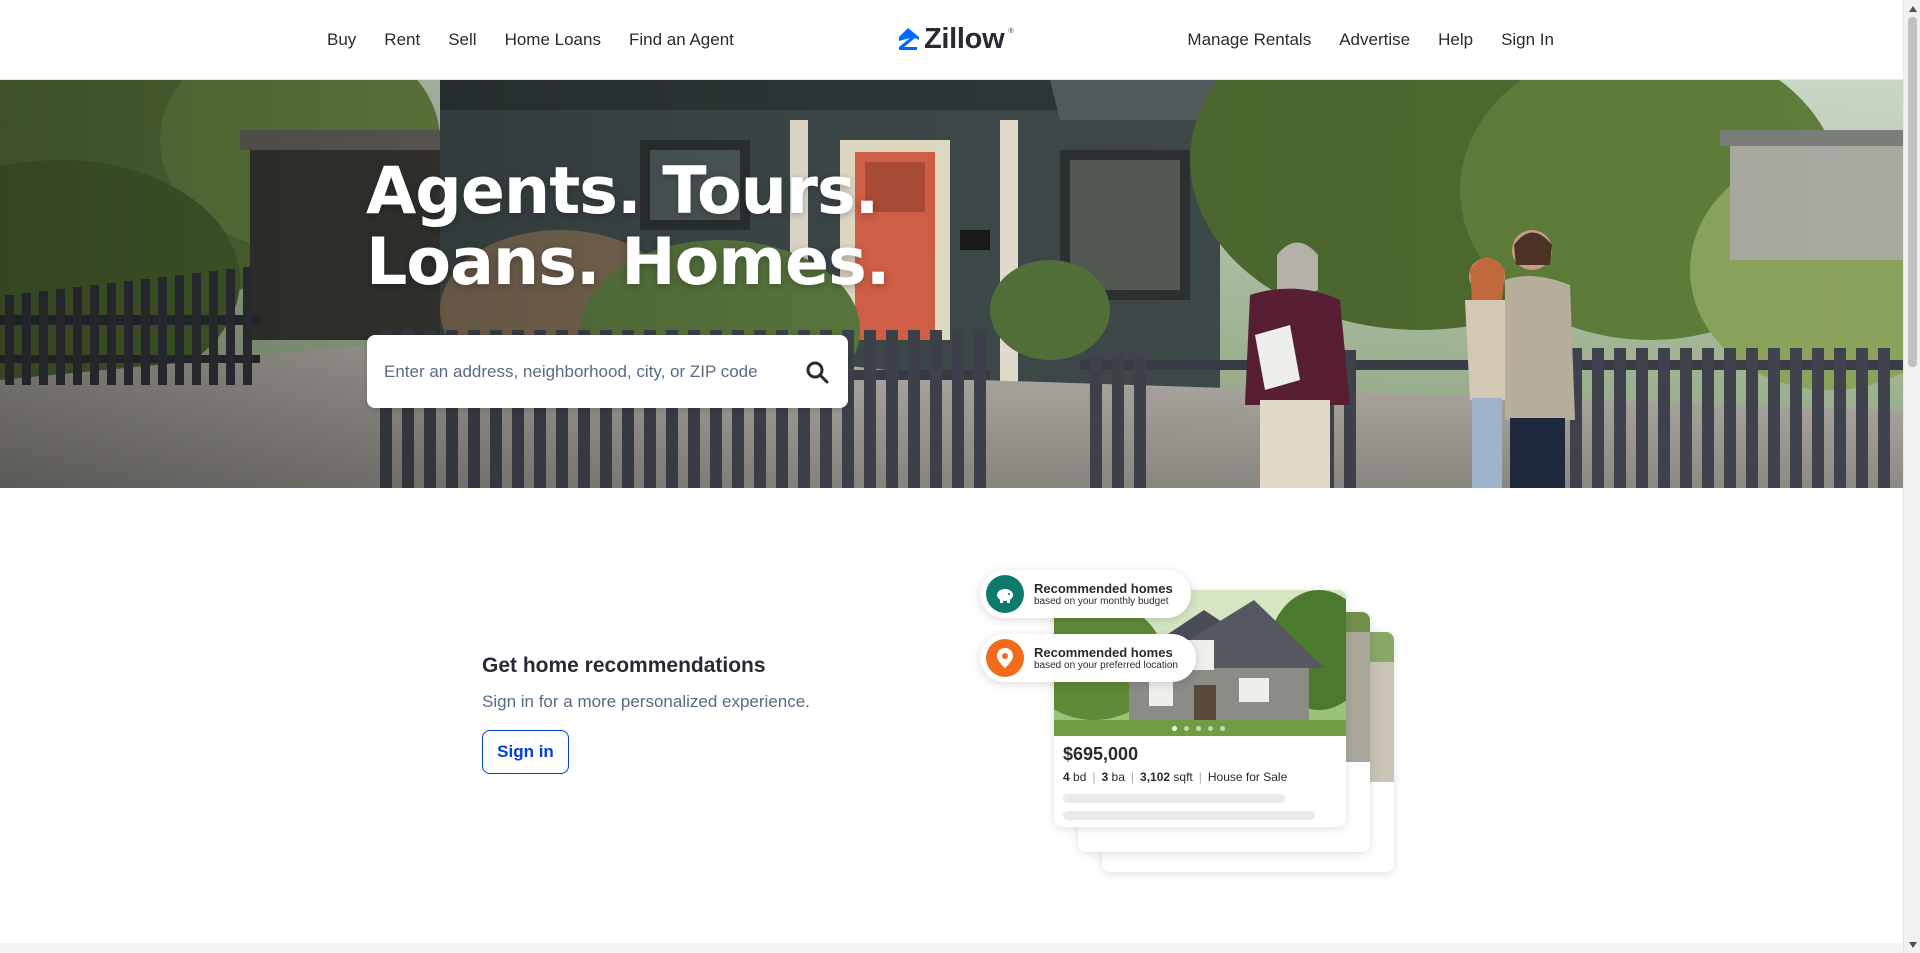 The image size is (1920, 953). I want to click on search-button, so click(817, 371).